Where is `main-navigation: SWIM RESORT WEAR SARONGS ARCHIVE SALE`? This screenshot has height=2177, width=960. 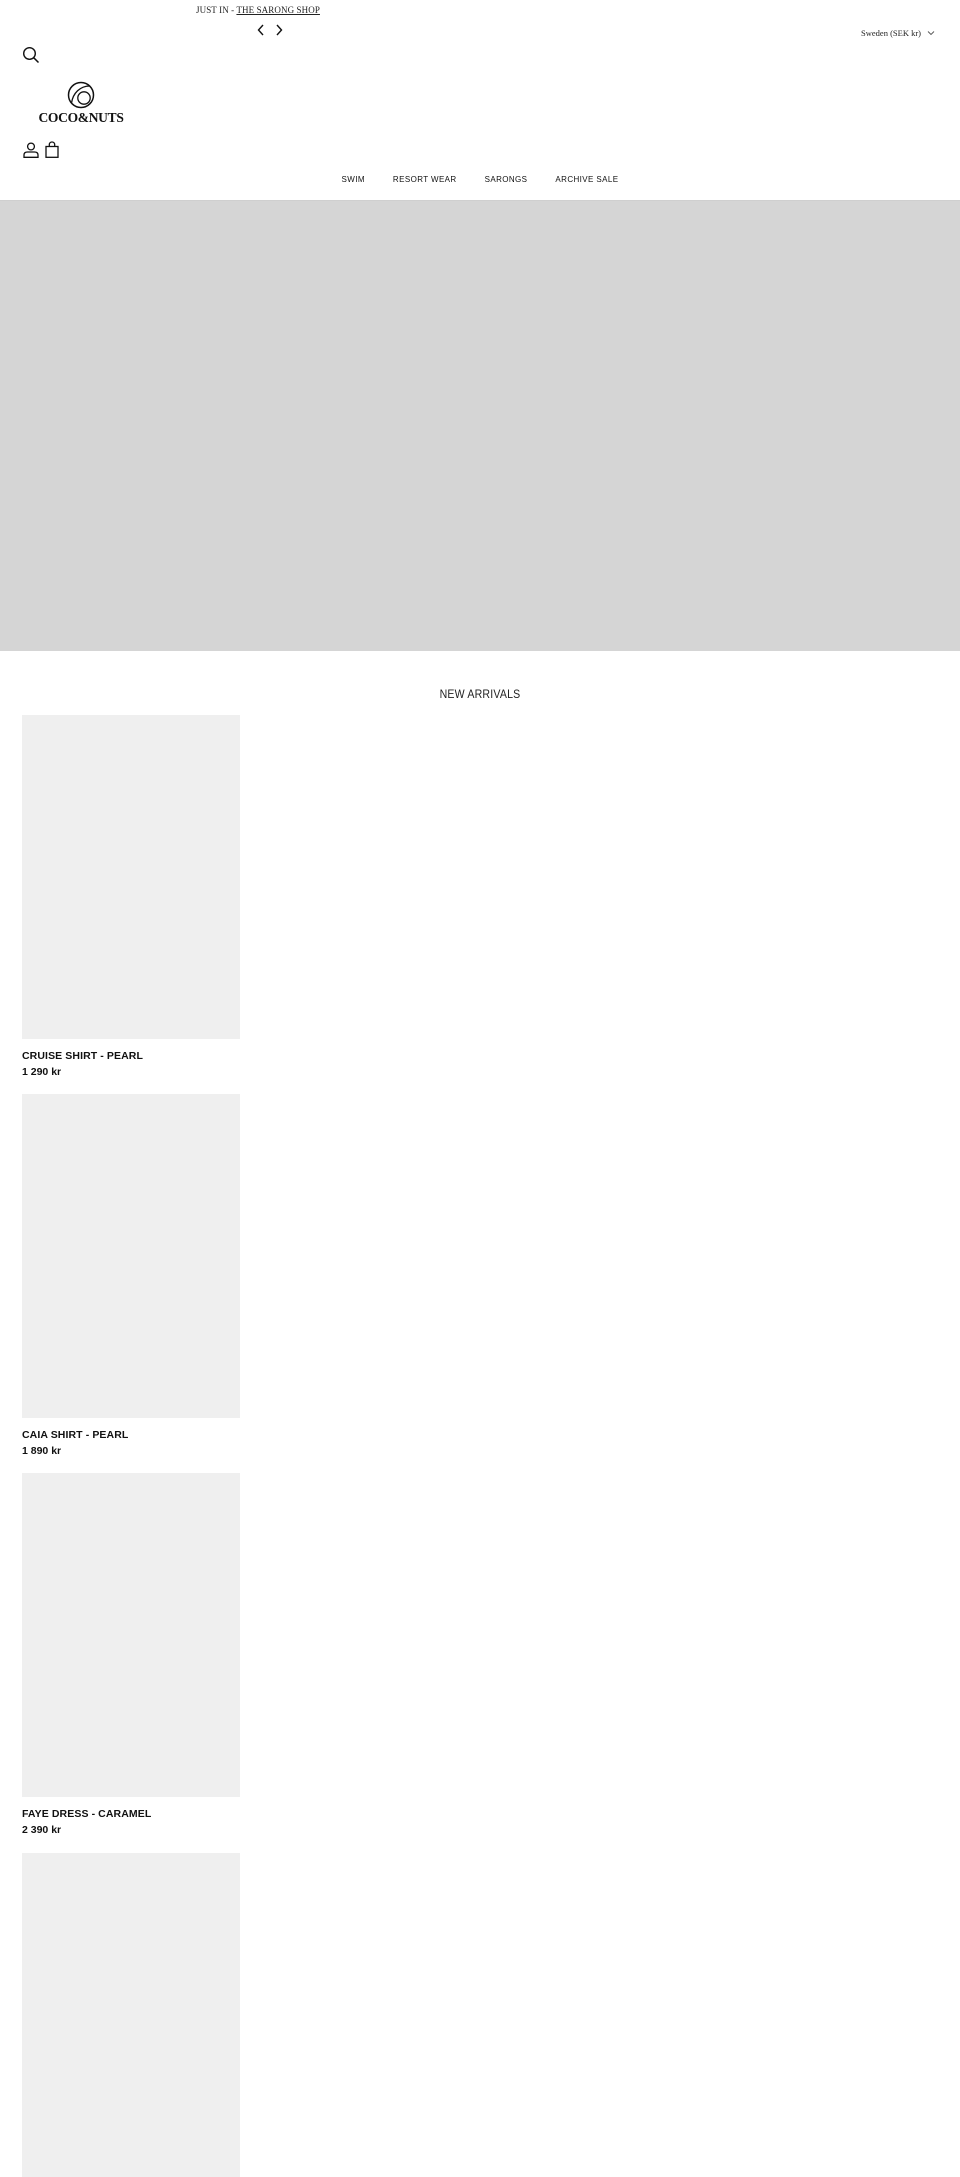 main-navigation: SWIM RESORT WEAR SARONGS ARCHIVE SALE is located at coordinates (480, 179).